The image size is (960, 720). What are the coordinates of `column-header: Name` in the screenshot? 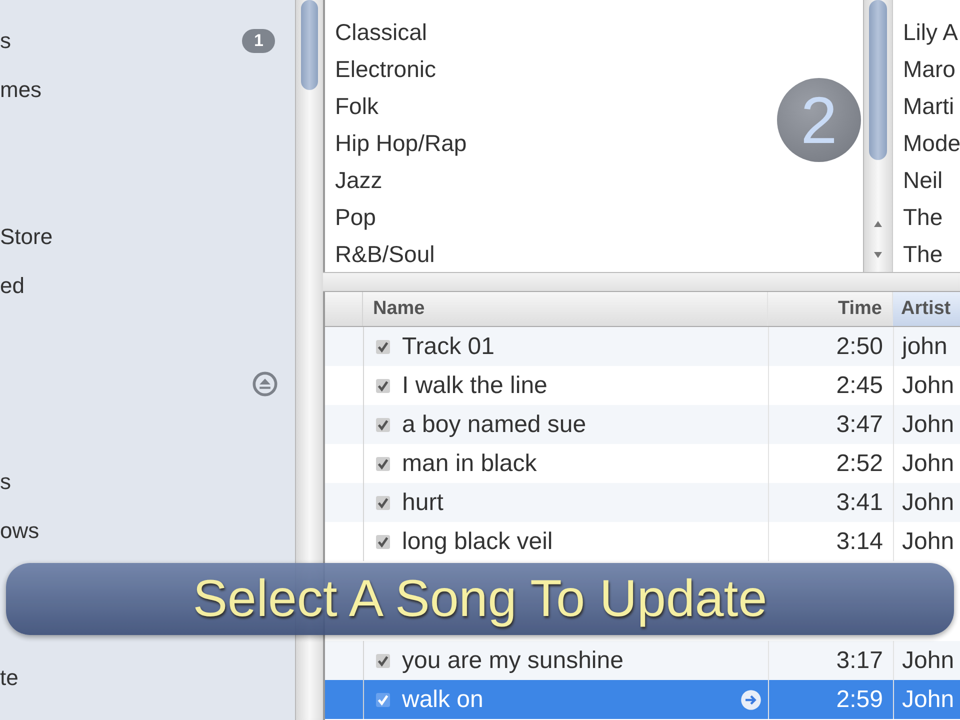 It's located at (399, 309).